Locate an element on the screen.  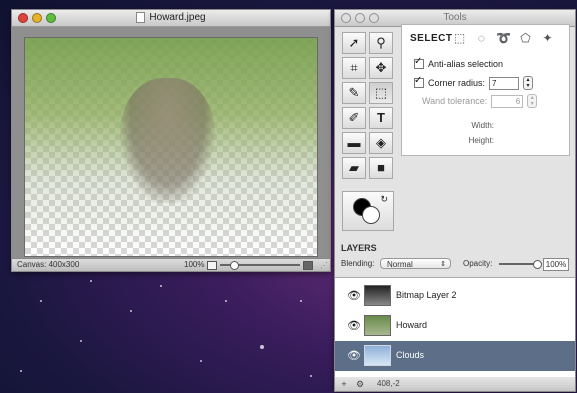
layer-list: 👁 Bitmap Layer 2 👁 Howard 👁 Clouds is located at coordinates (455, 327).